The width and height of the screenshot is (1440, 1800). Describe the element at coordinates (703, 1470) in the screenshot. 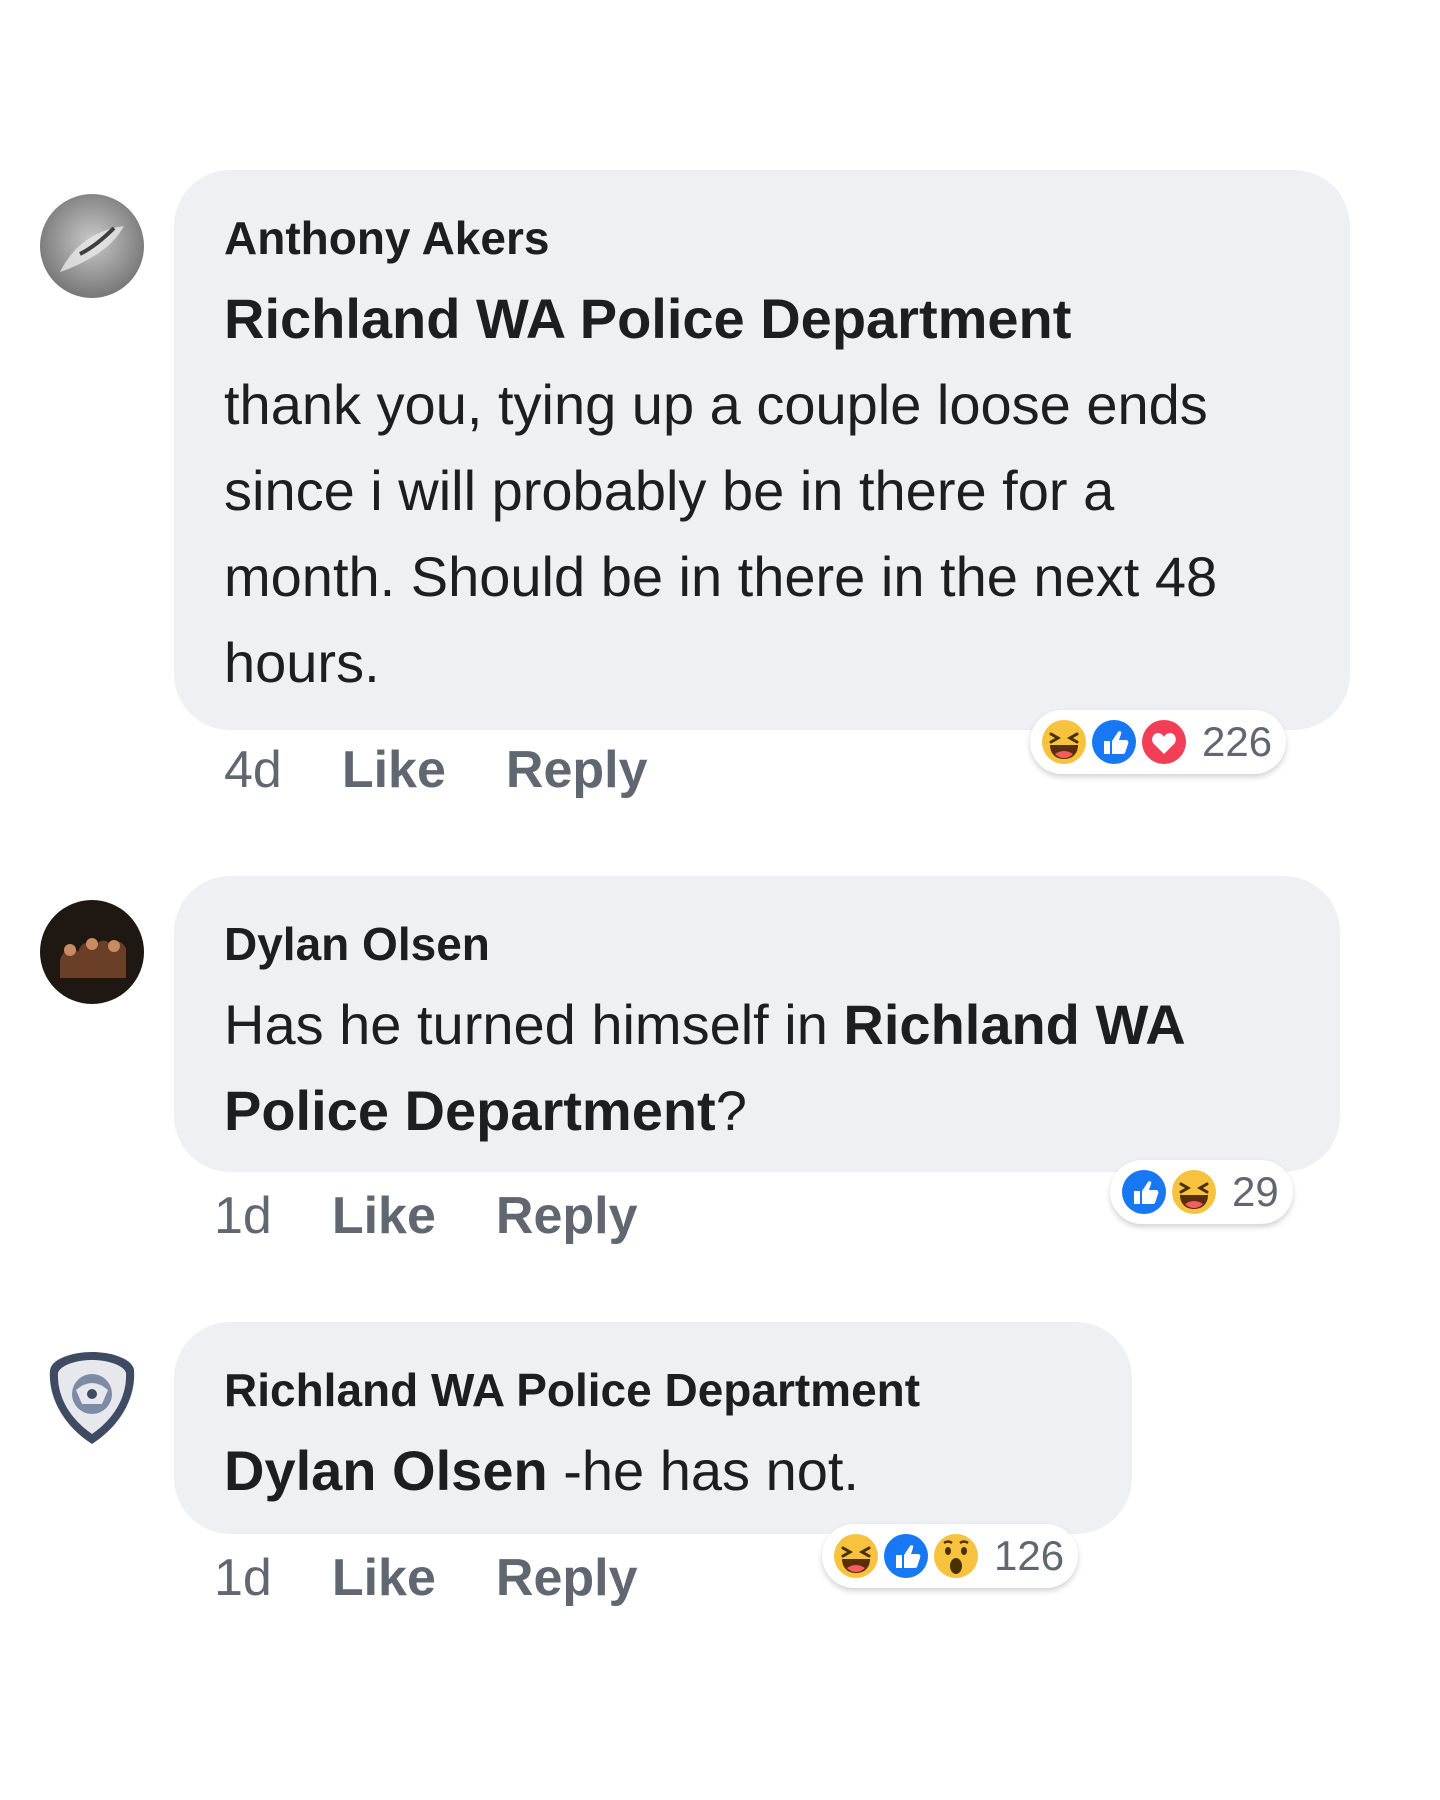

I see `comment-body: -he has not.` at that location.